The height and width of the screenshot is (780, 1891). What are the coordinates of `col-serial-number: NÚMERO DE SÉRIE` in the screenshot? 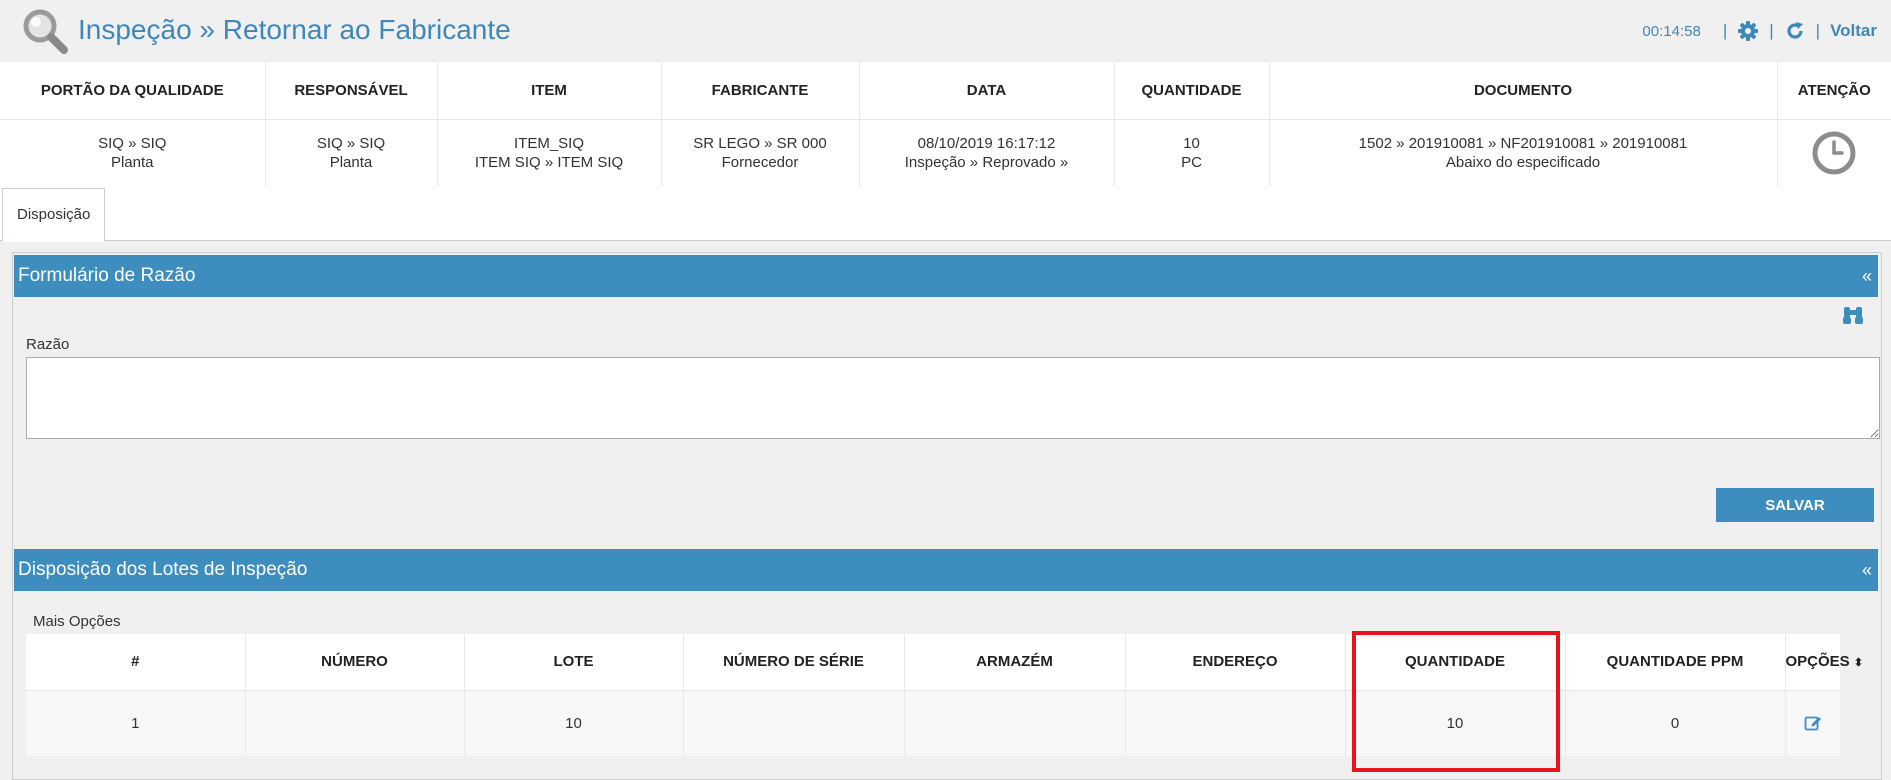 It's located at (793, 662).